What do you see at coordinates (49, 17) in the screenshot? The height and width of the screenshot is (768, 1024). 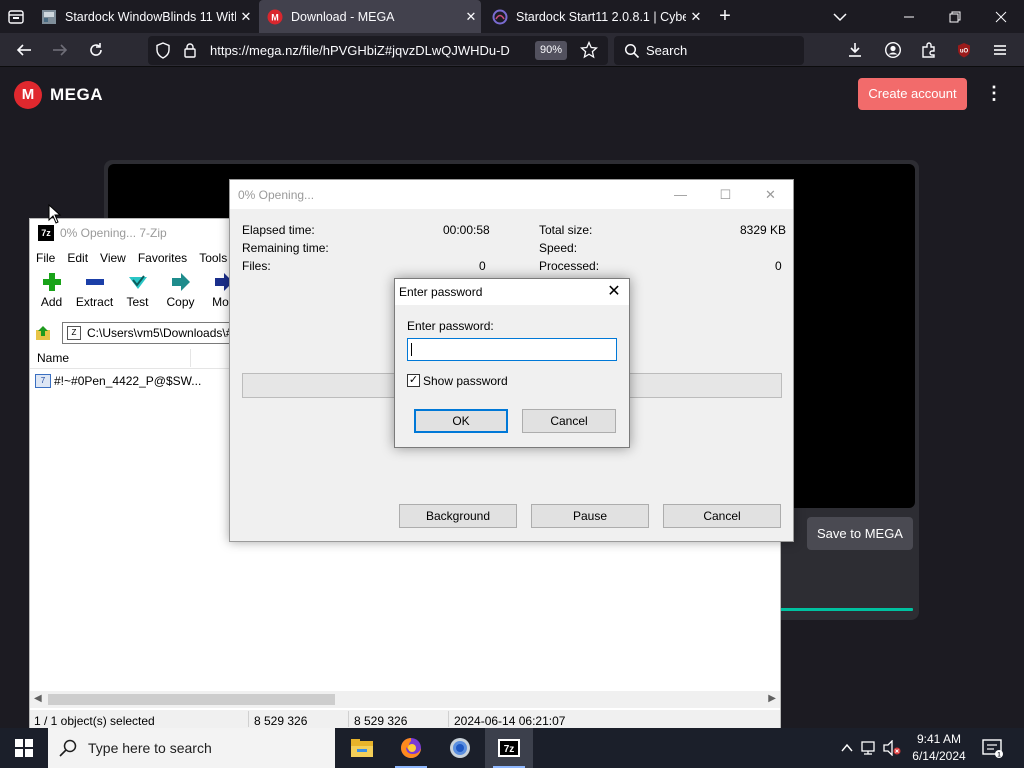 I see `page-thumbnail-icon` at bounding box center [49, 17].